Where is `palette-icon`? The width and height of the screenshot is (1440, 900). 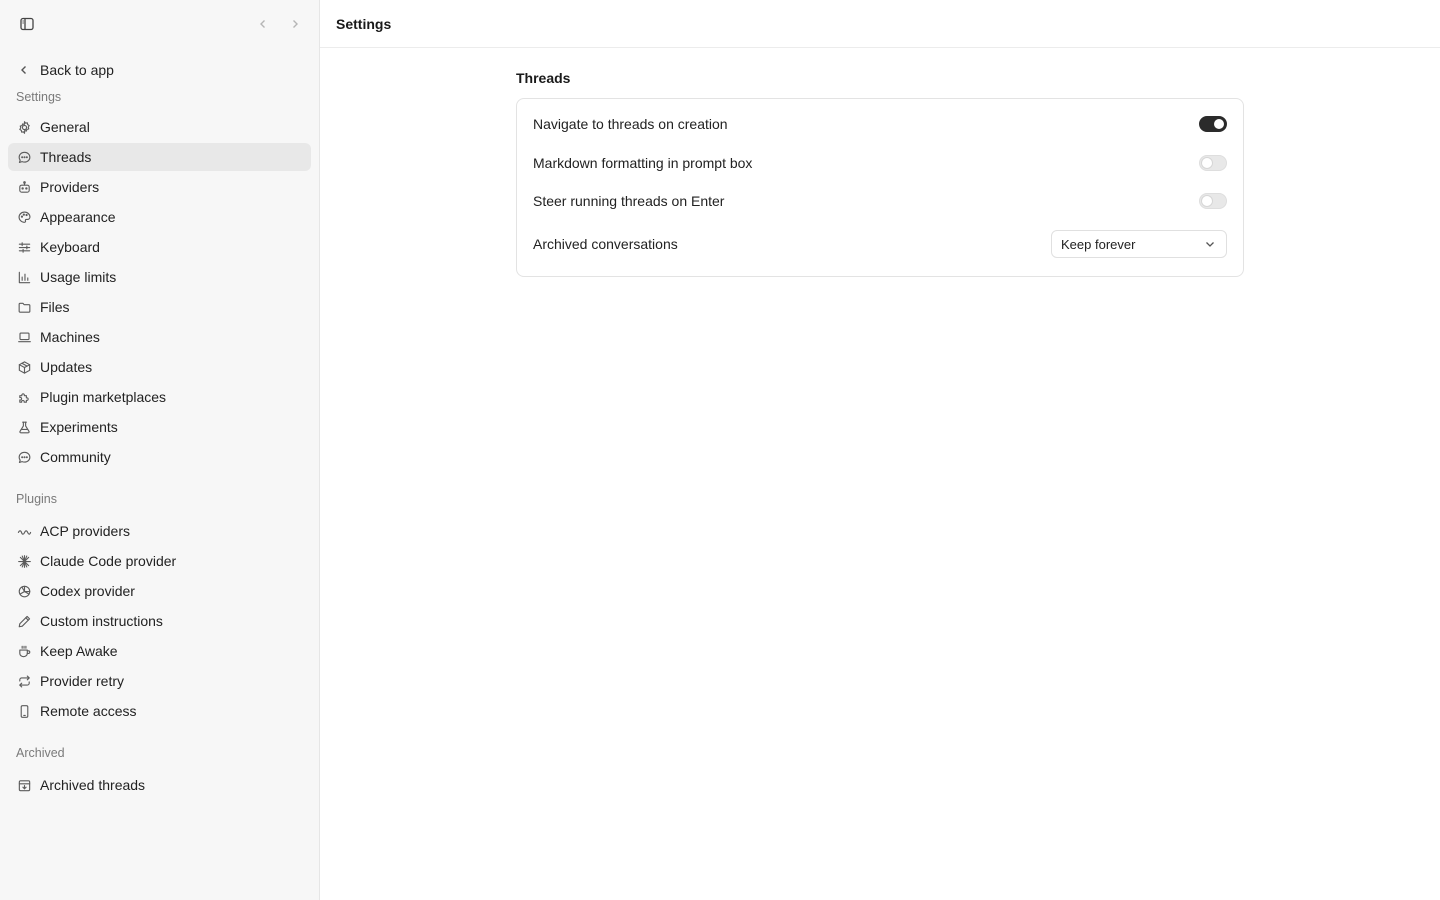 palette-icon is located at coordinates (24, 217).